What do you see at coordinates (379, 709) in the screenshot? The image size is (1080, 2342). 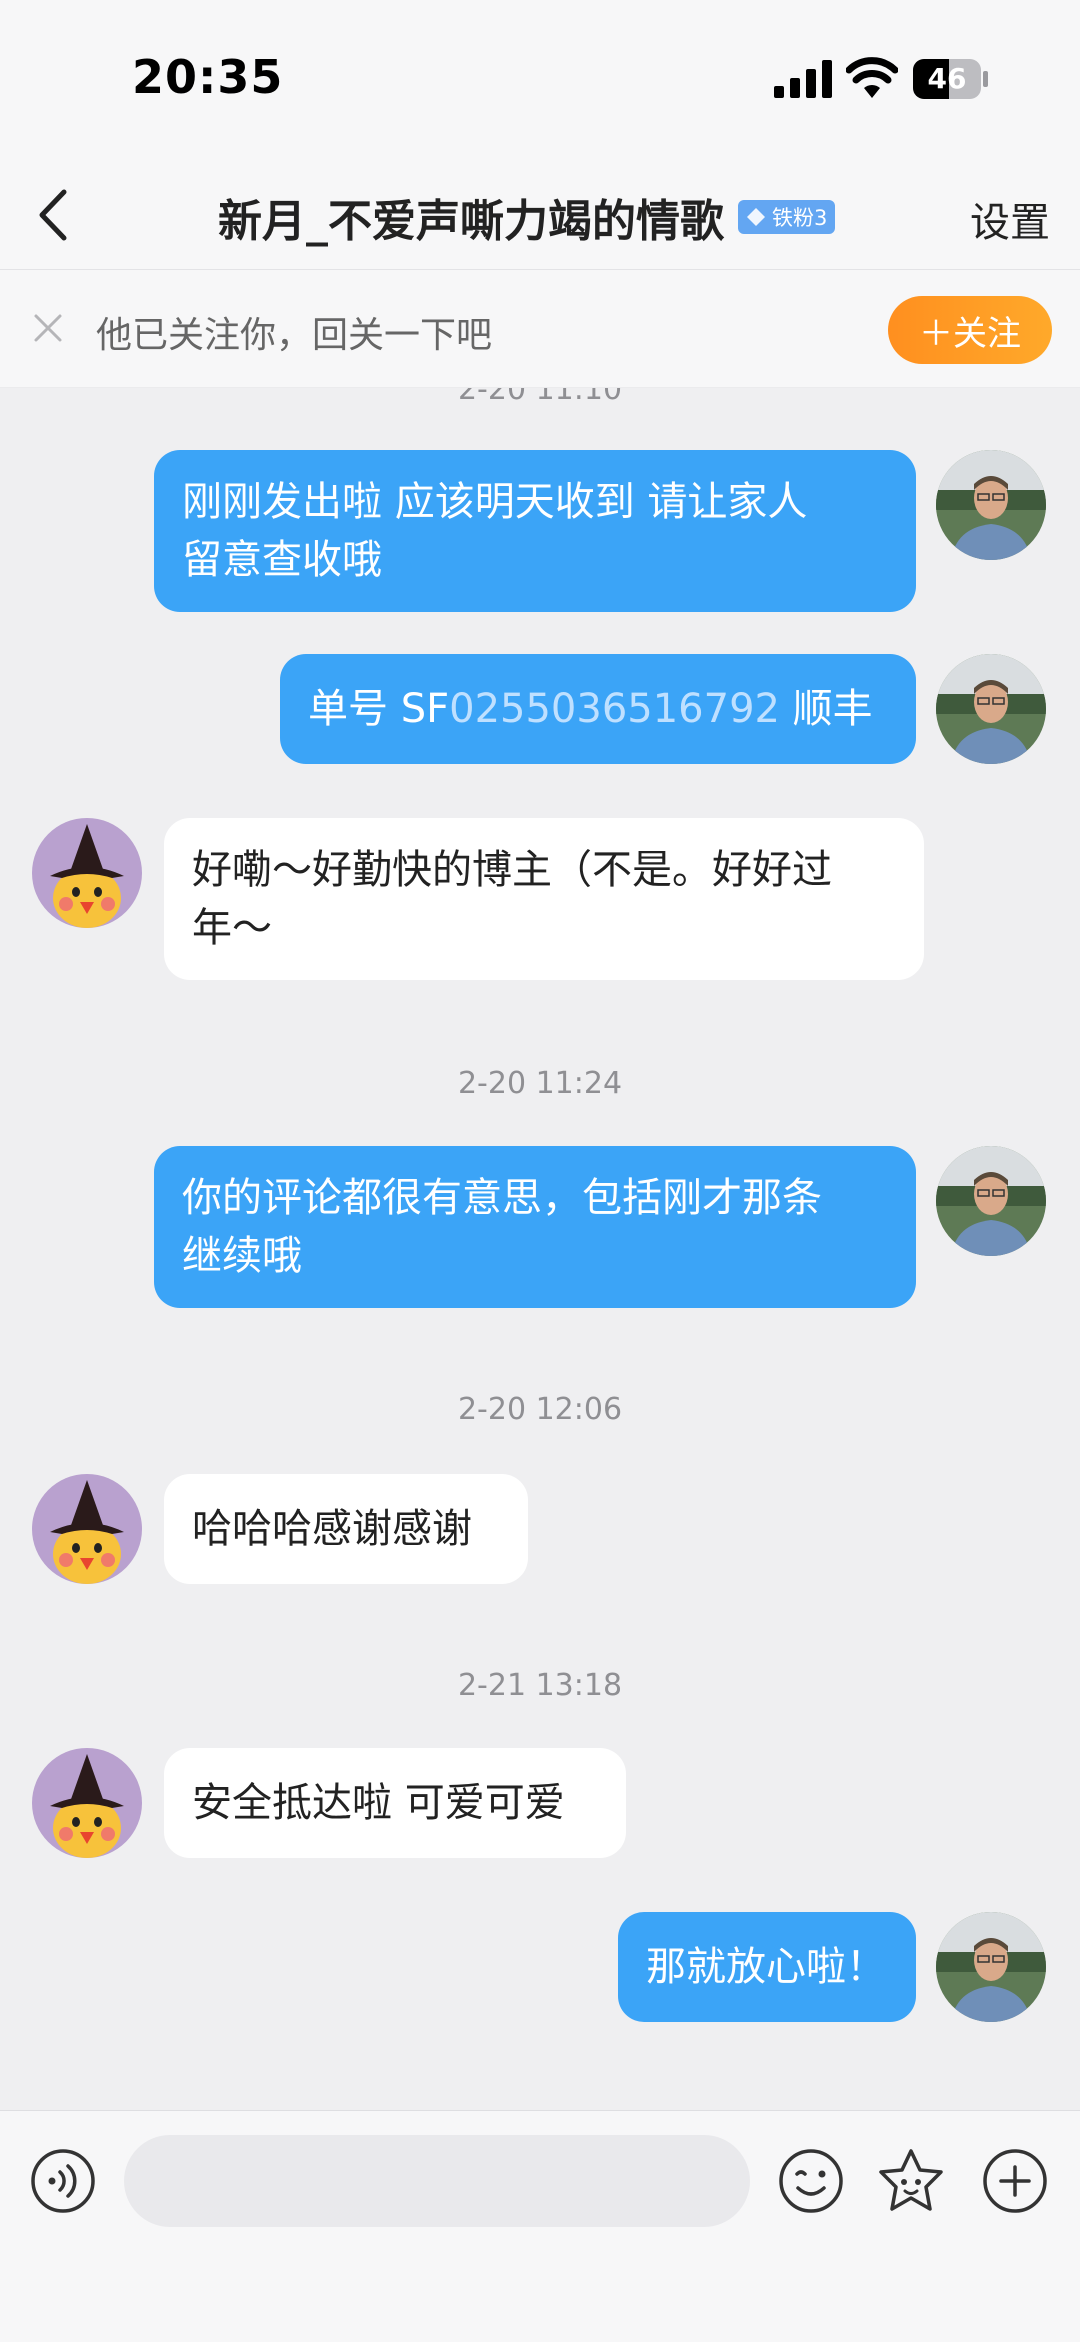 I see `tracking-prefix: 单号 SF` at bounding box center [379, 709].